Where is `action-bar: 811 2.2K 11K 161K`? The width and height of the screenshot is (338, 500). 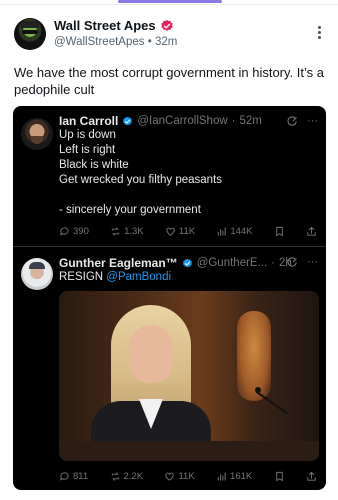 action-bar: 811 2.2K 11K 161K is located at coordinates (188, 476).